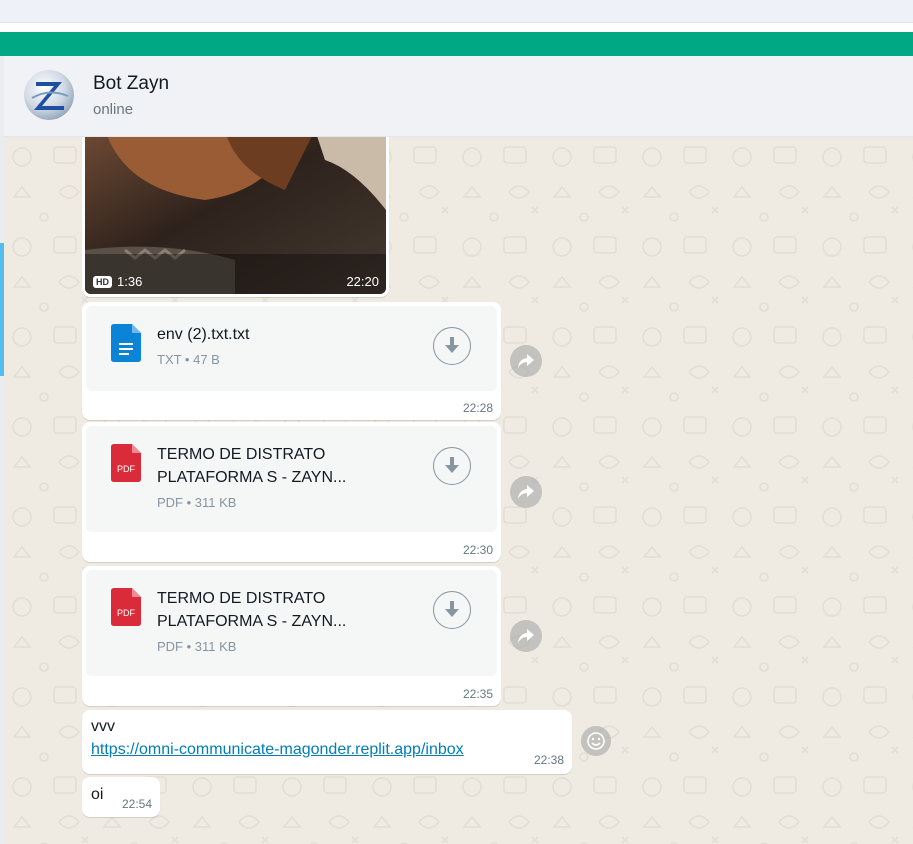 The height and width of the screenshot is (844, 913). I want to click on smiley-icon, so click(596, 741).